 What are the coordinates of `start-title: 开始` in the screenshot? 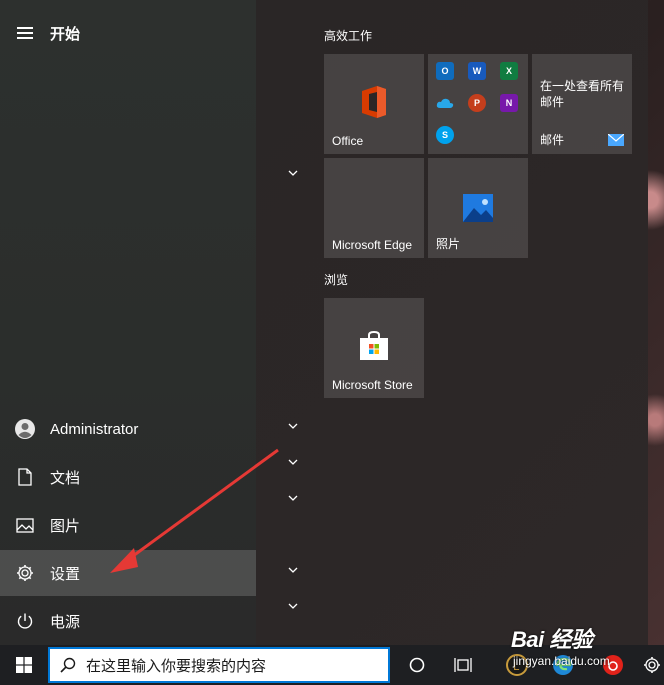 It's located at (65, 34).